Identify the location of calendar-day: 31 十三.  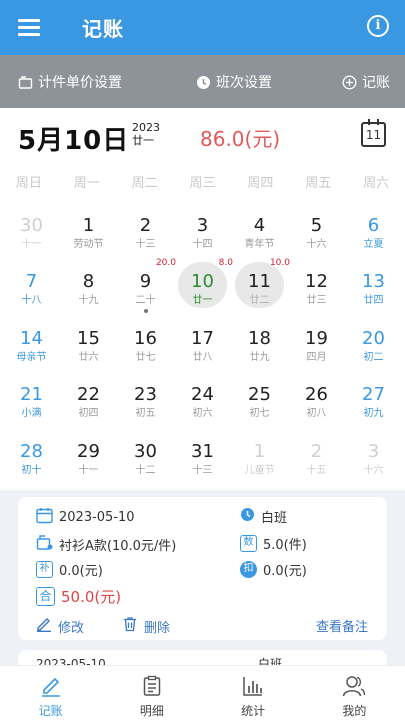
(202, 465).